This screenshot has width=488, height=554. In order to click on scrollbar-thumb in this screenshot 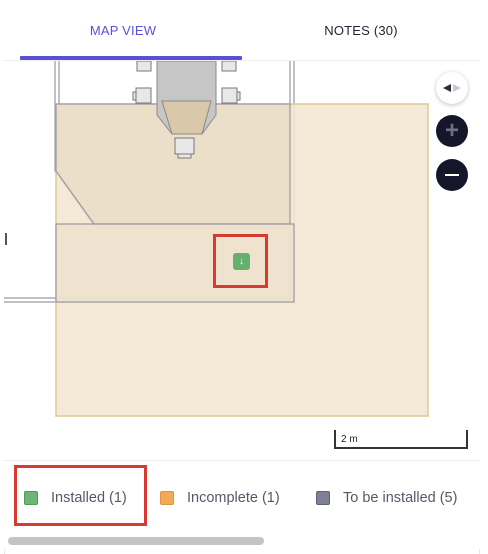, I will do `click(136, 541)`.